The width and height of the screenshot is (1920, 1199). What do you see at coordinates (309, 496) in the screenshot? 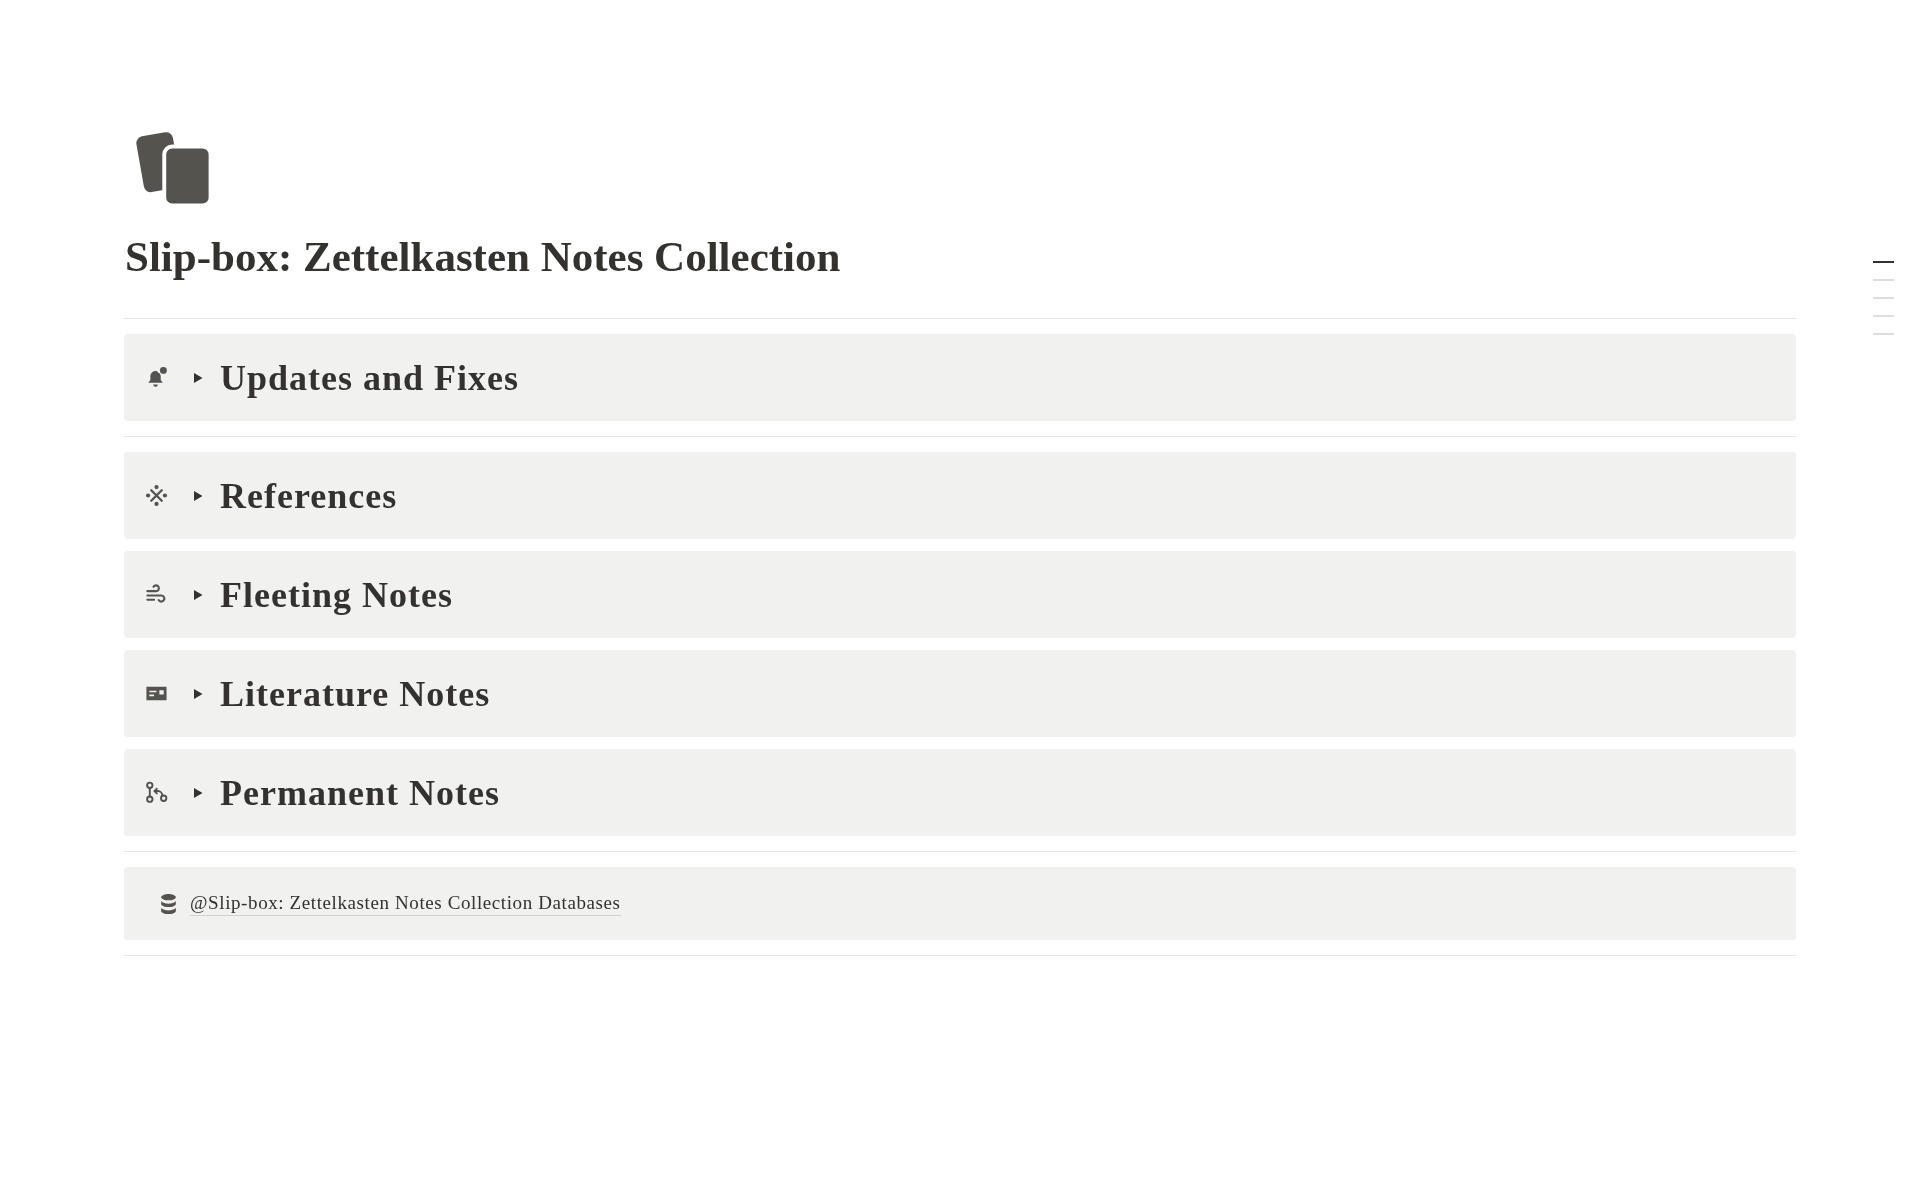
I see `section-heading: References` at bounding box center [309, 496].